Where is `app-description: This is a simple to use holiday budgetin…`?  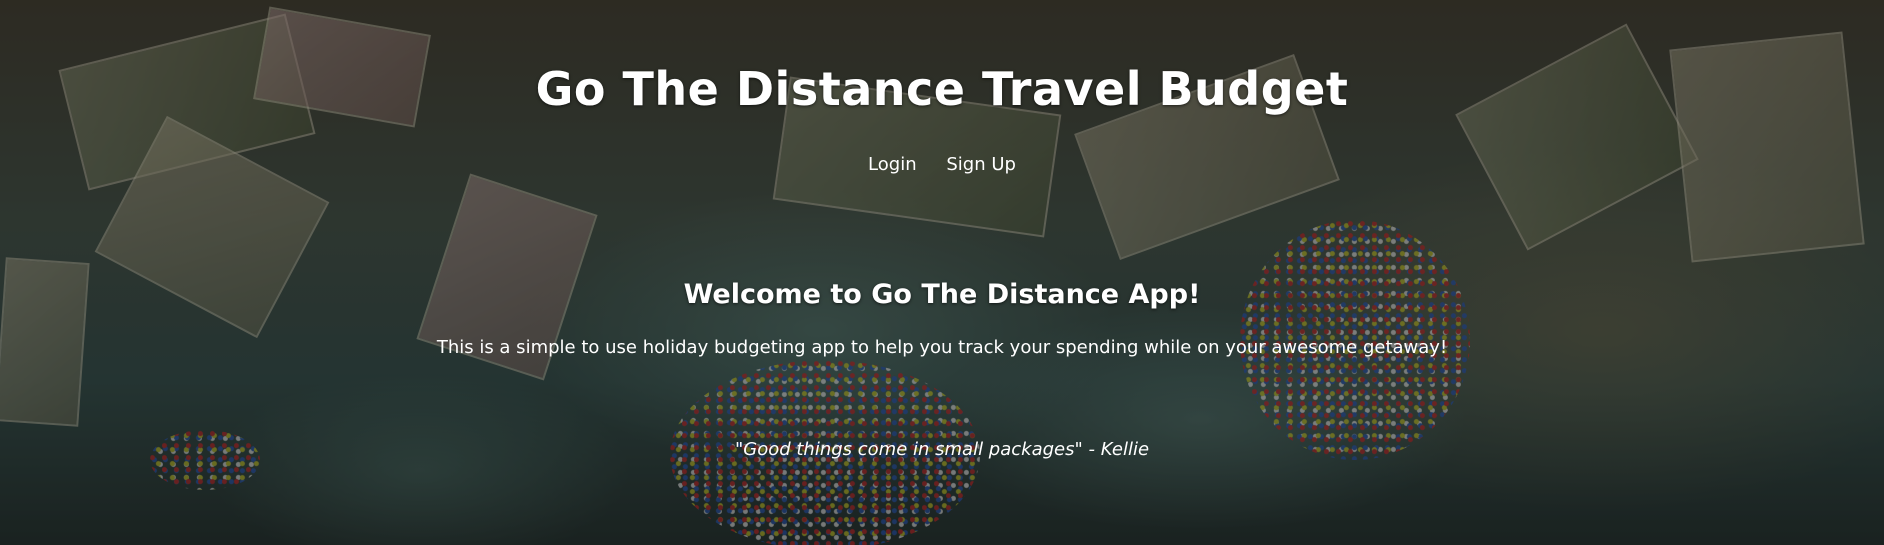
app-description: This is a simple to use holiday budgetin… is located at coordinates (942, 347).